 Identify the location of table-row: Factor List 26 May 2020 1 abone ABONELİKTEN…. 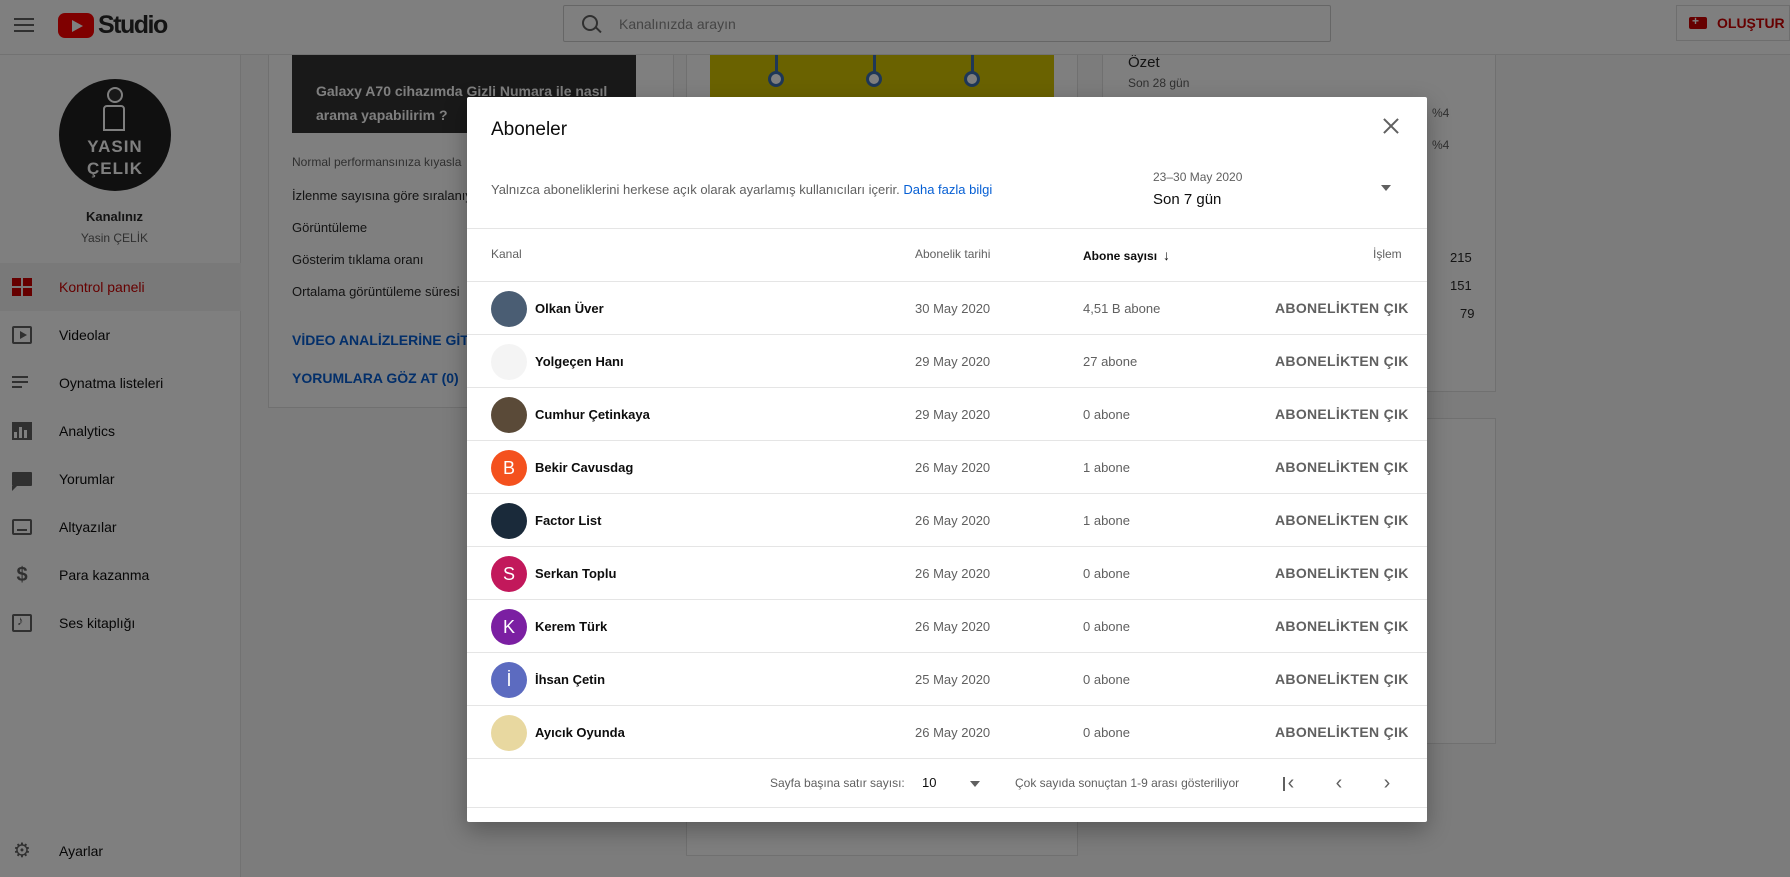
(947, 520).